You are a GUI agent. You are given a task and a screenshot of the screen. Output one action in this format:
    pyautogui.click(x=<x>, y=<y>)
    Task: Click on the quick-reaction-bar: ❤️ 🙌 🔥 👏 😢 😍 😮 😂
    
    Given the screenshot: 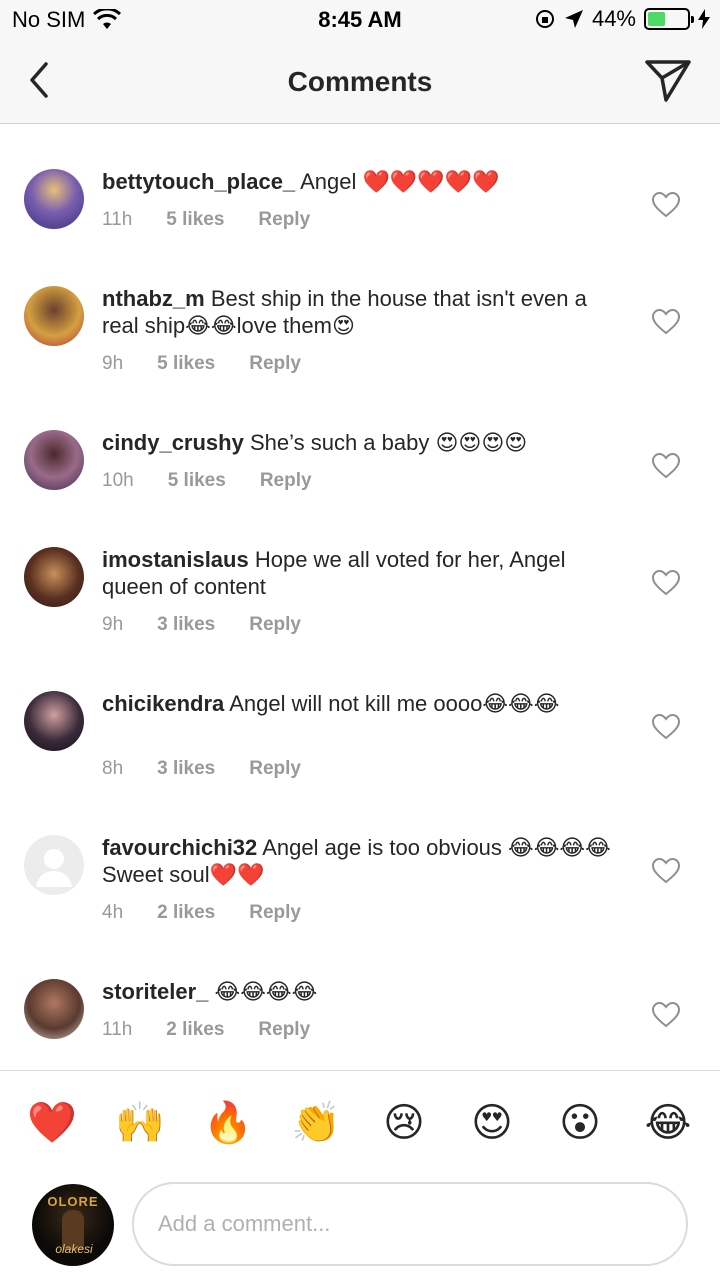 What is the action you would take?
    pyautogui.click(x=360, y=1122)
    